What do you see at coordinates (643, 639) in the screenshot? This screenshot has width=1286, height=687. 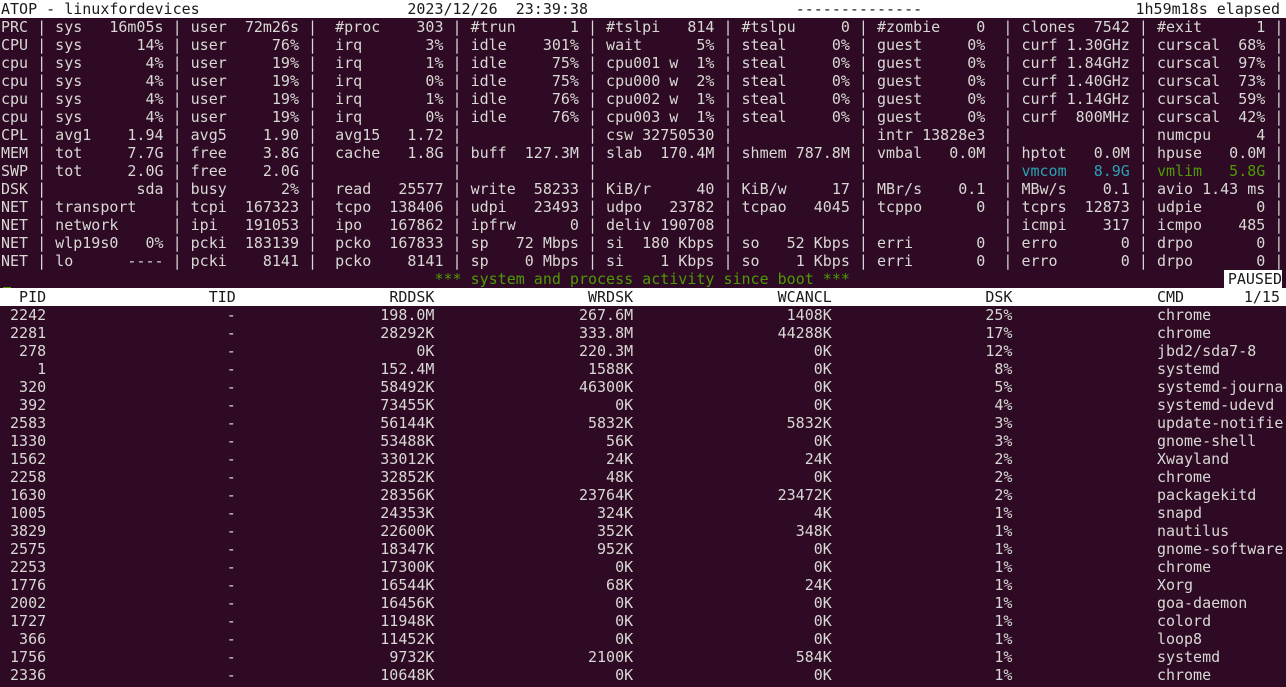 I see `table-row: 366 - 11452K 0K 0K 1% loop8` at bounding box center [643, 639].